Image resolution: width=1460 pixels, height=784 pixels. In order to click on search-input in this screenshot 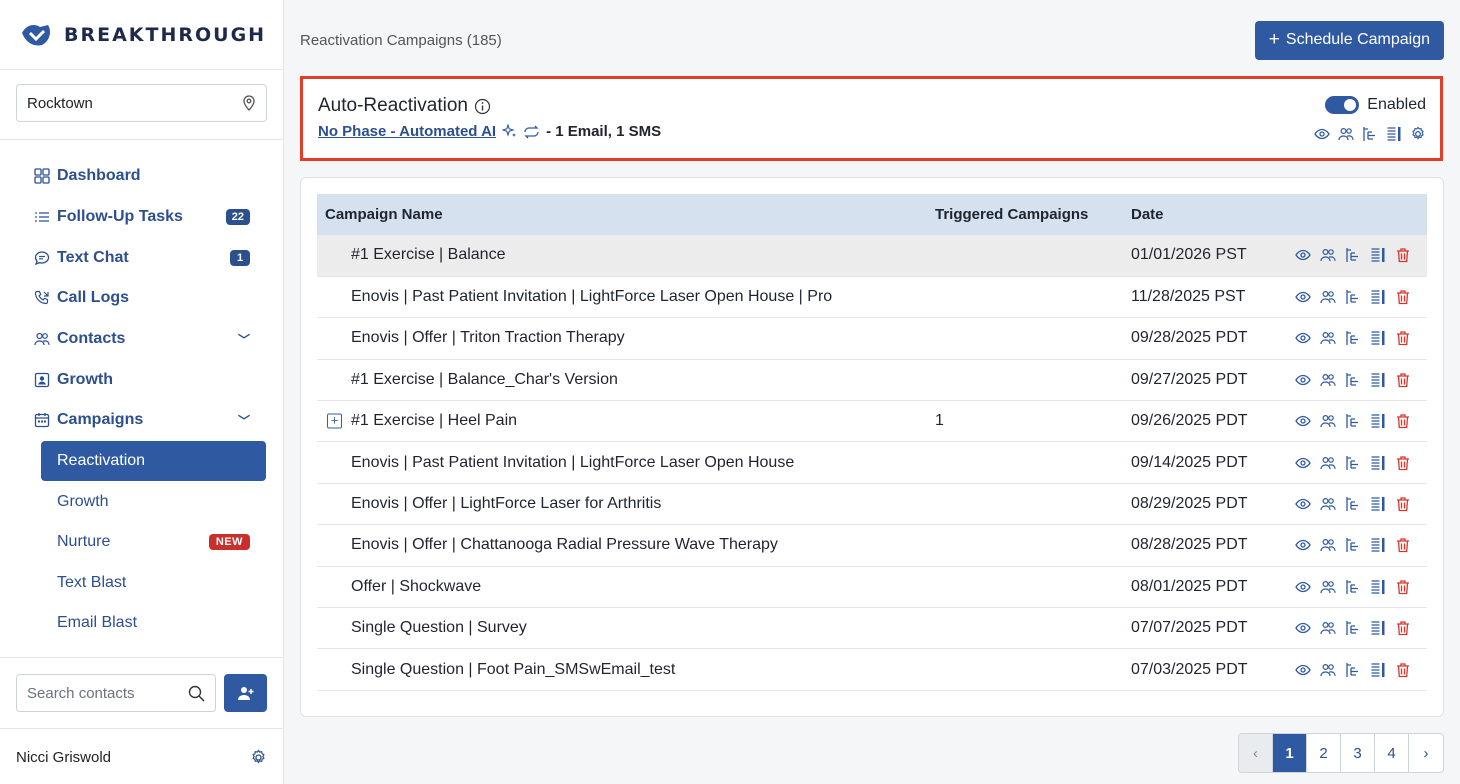, I will do `click(102, 693)`.